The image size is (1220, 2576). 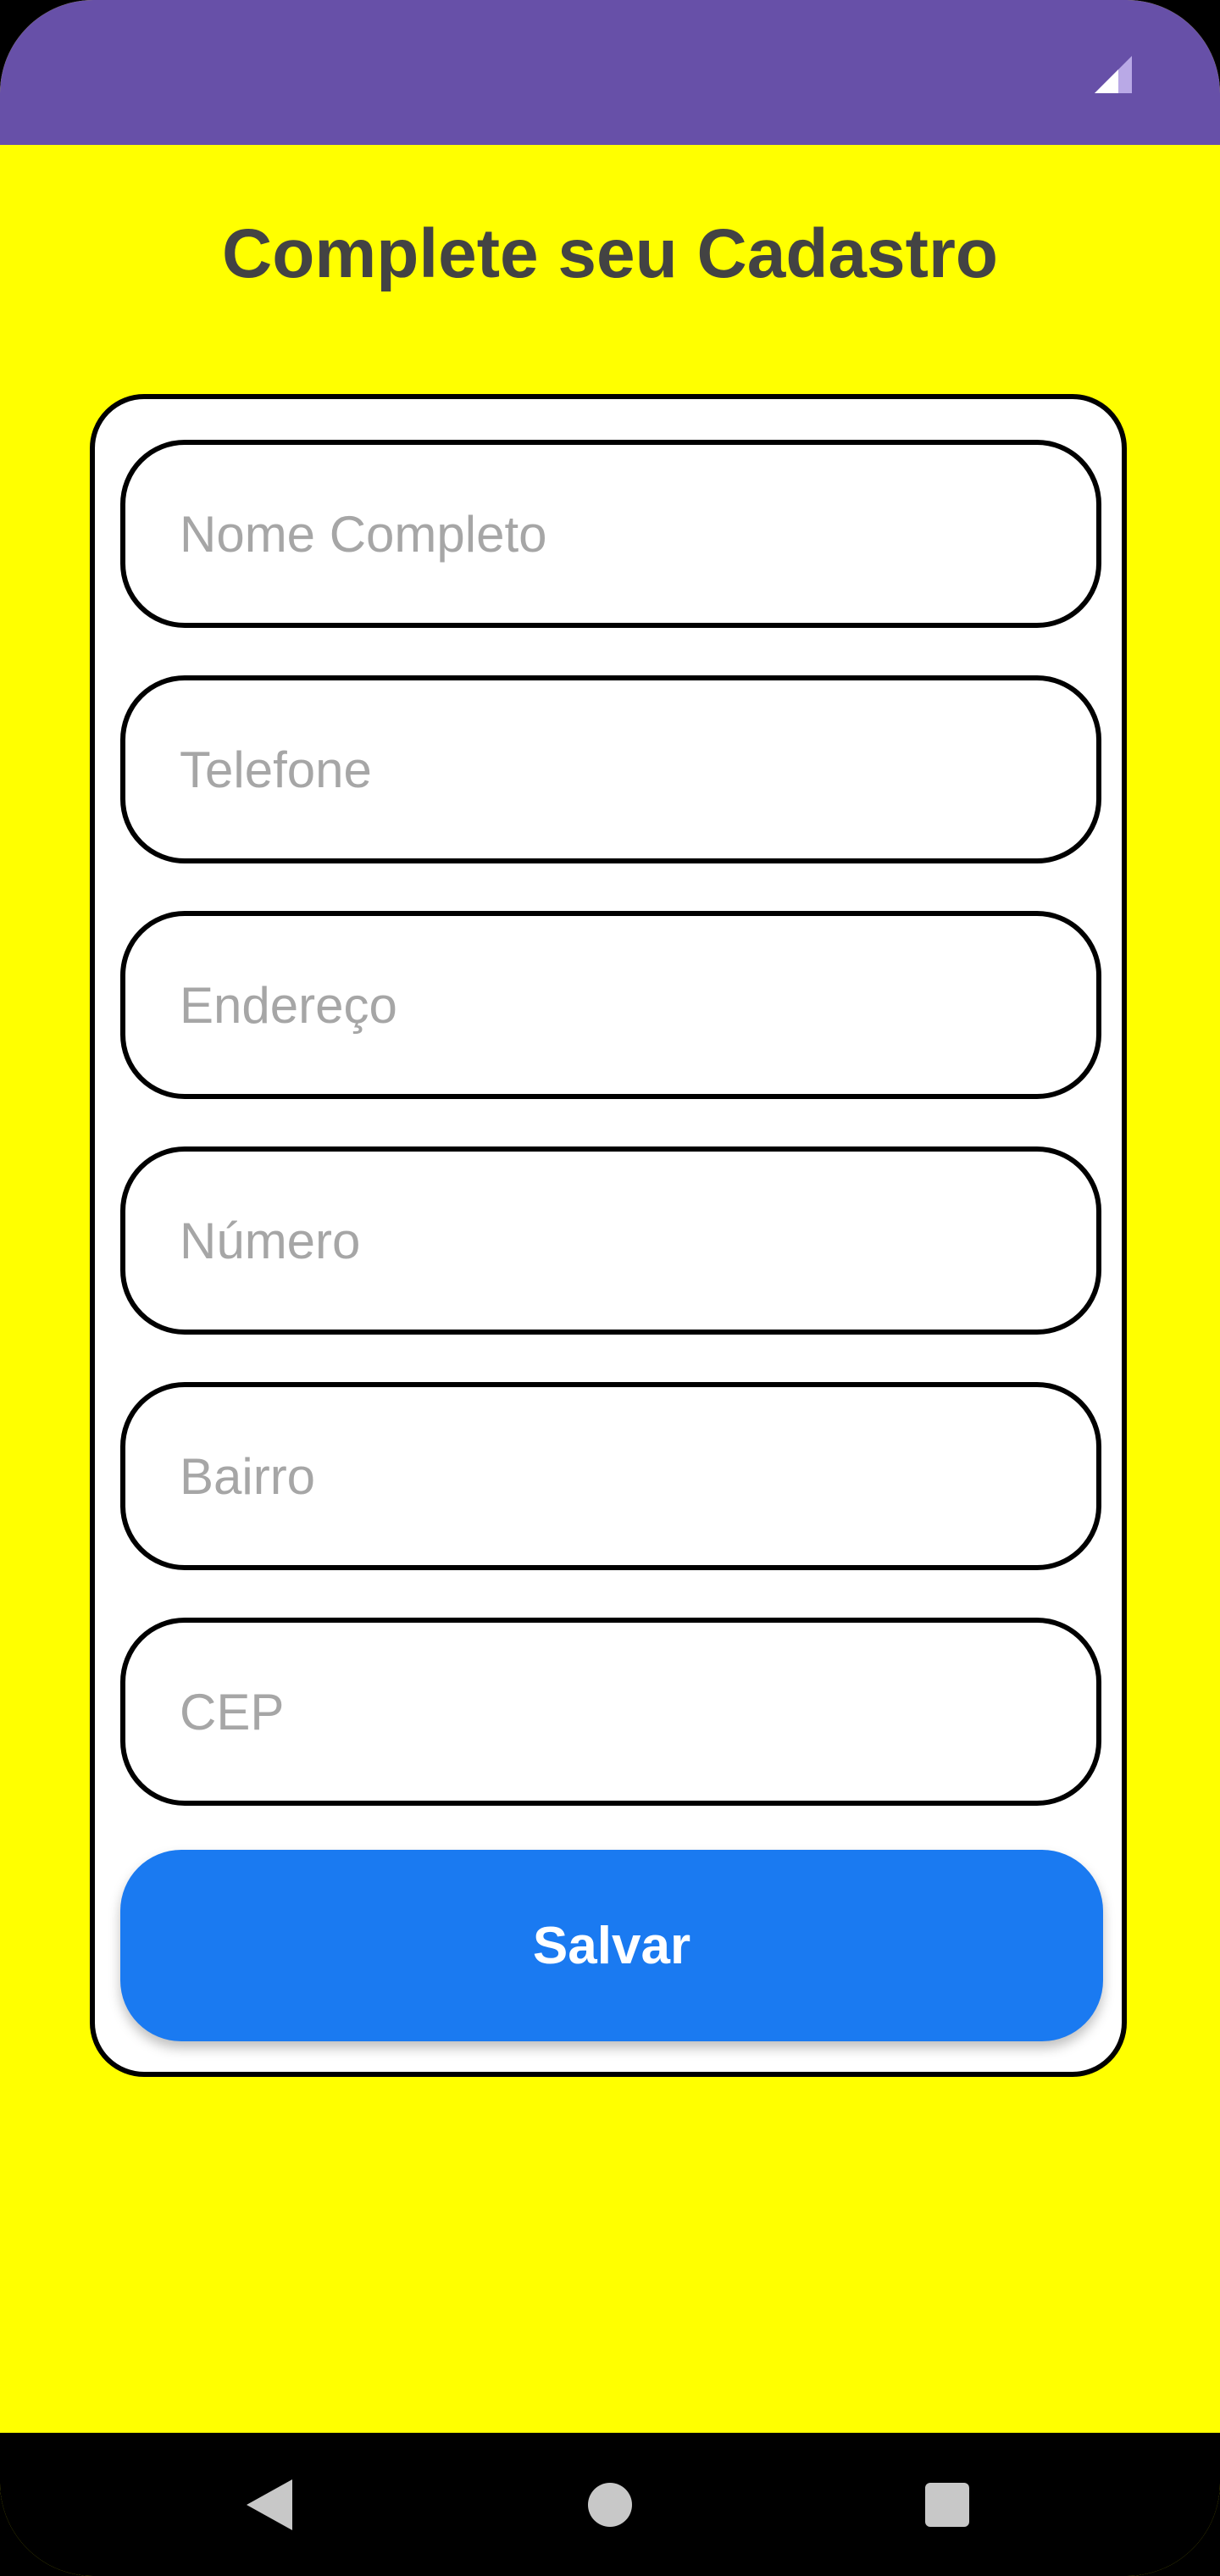 I want to click on phone-input, so click(x=638, y=769).